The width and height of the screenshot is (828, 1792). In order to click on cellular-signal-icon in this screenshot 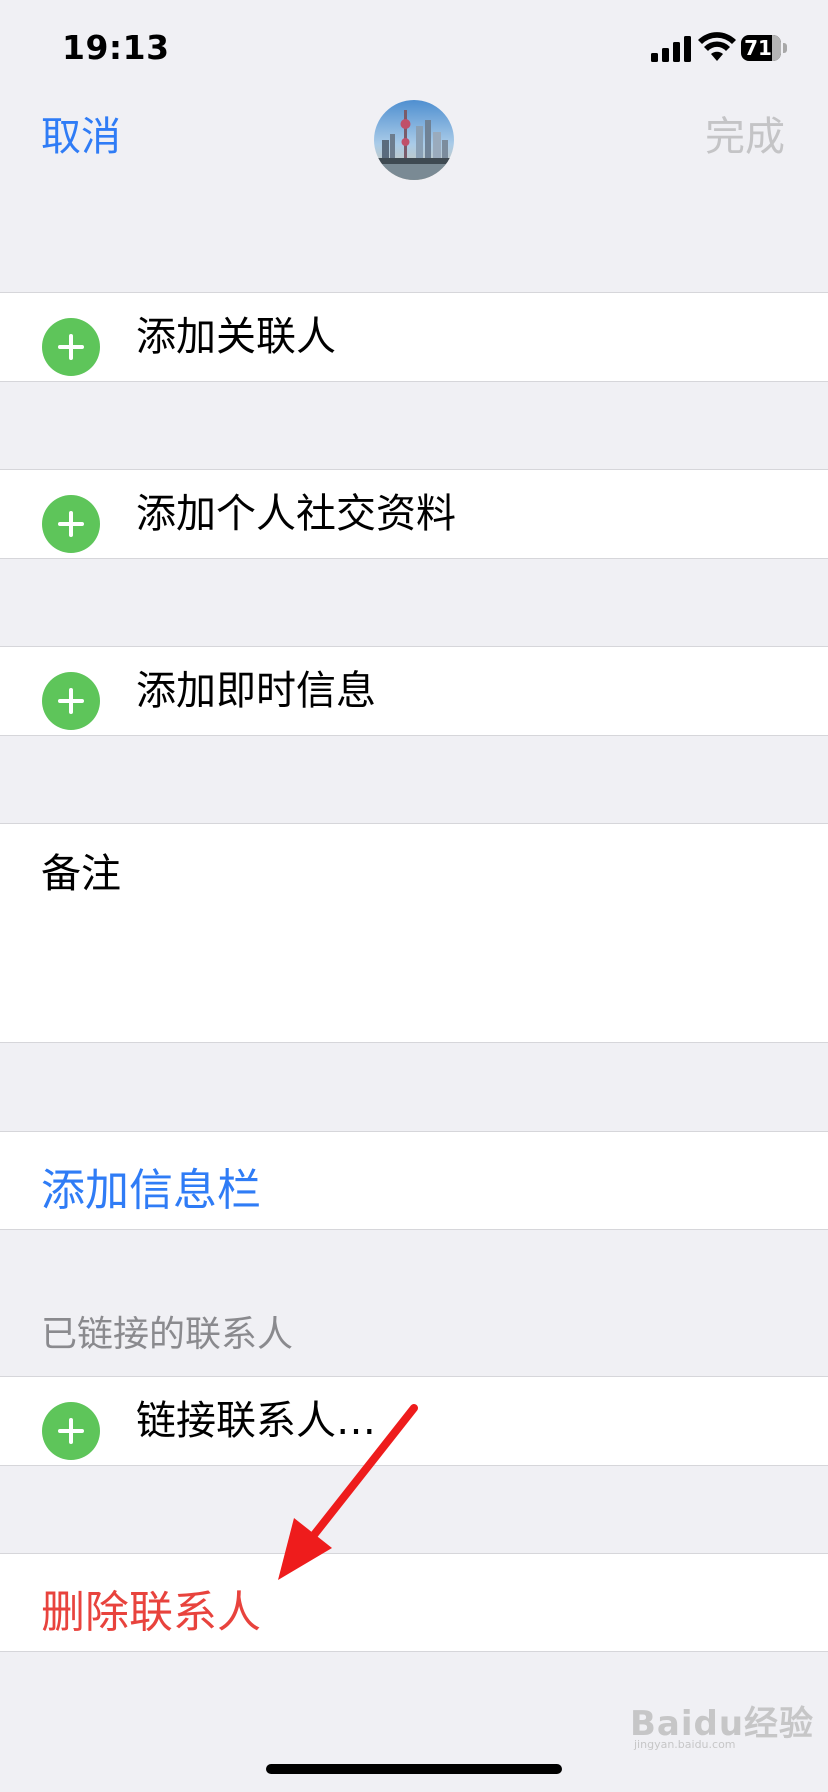, I will do `click(671, 49)`.